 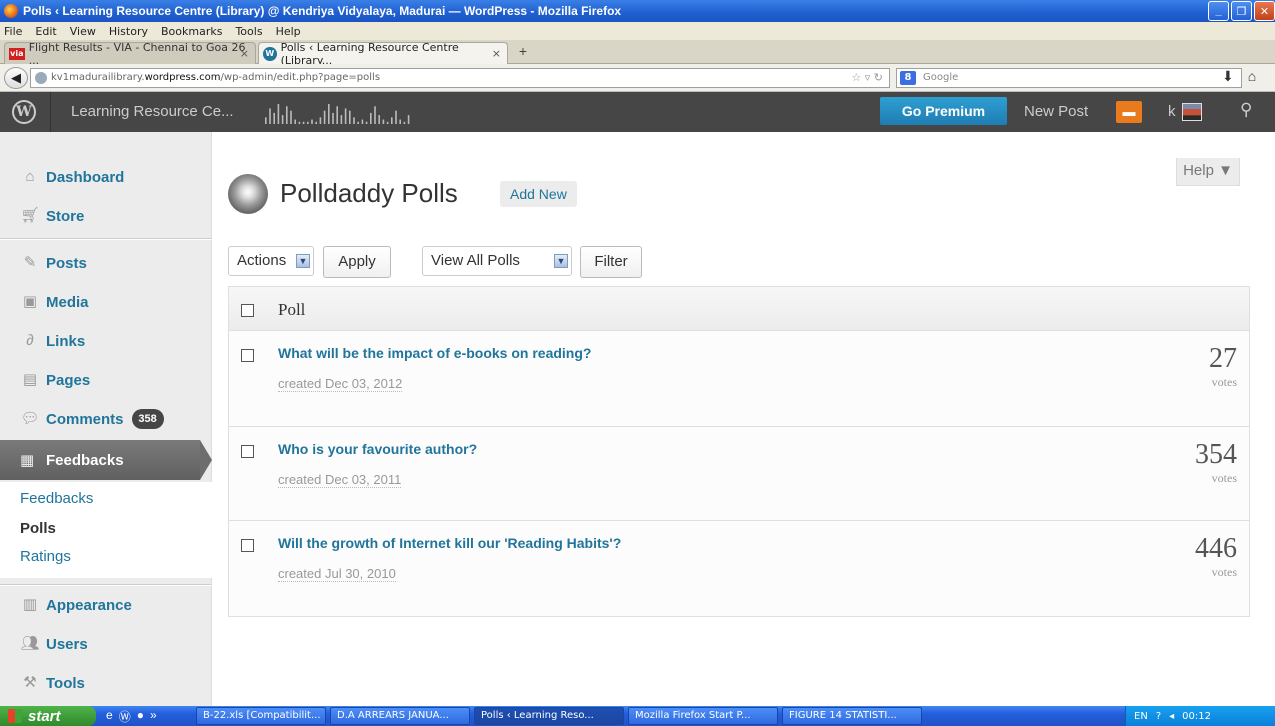 I want to click on help-button: Help ▼, so click(x=1208, y=172).